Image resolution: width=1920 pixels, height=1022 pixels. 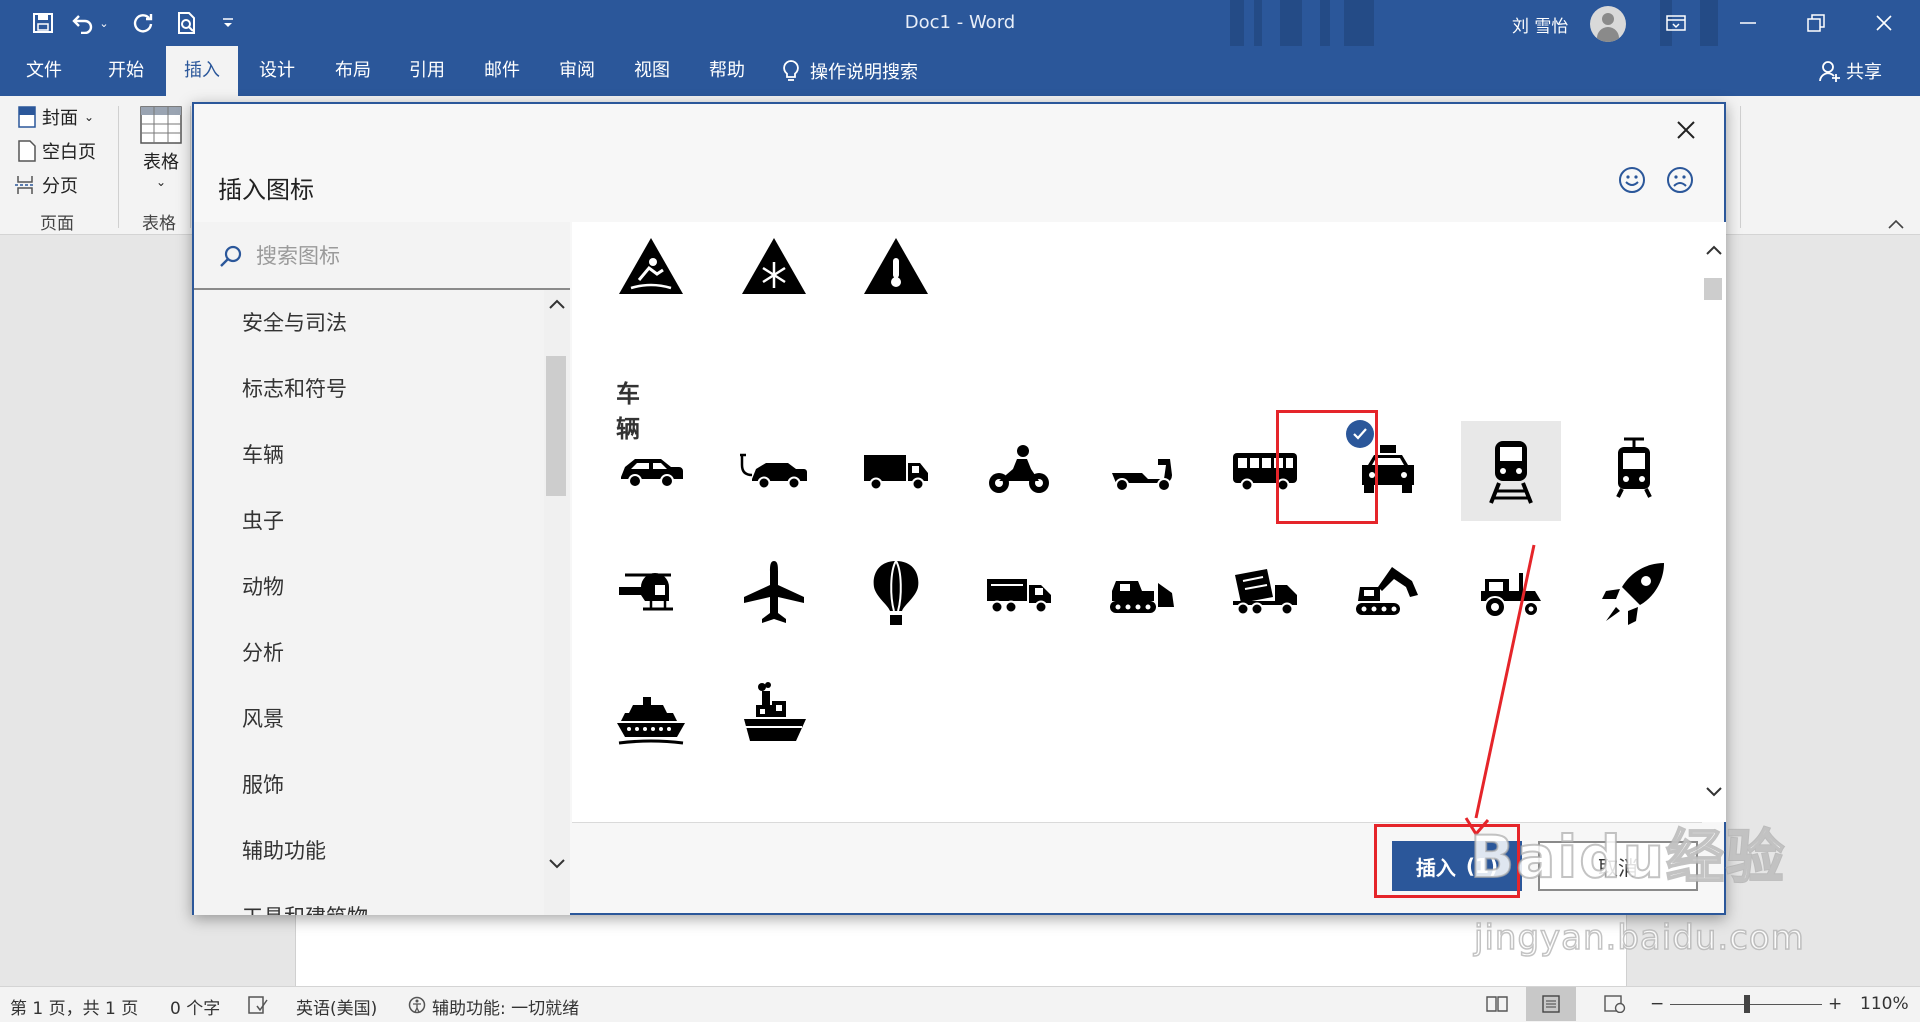 I want to click on share-button: 共享, so click(x=1850, y=71).